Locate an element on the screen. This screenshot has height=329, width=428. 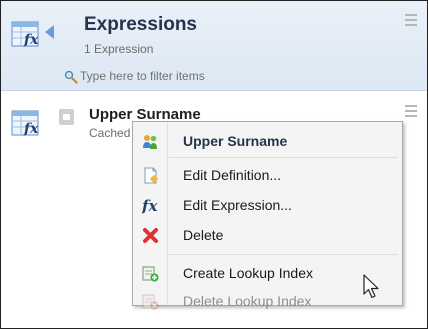
edit-document-icon is located at coordinates (151, 175).